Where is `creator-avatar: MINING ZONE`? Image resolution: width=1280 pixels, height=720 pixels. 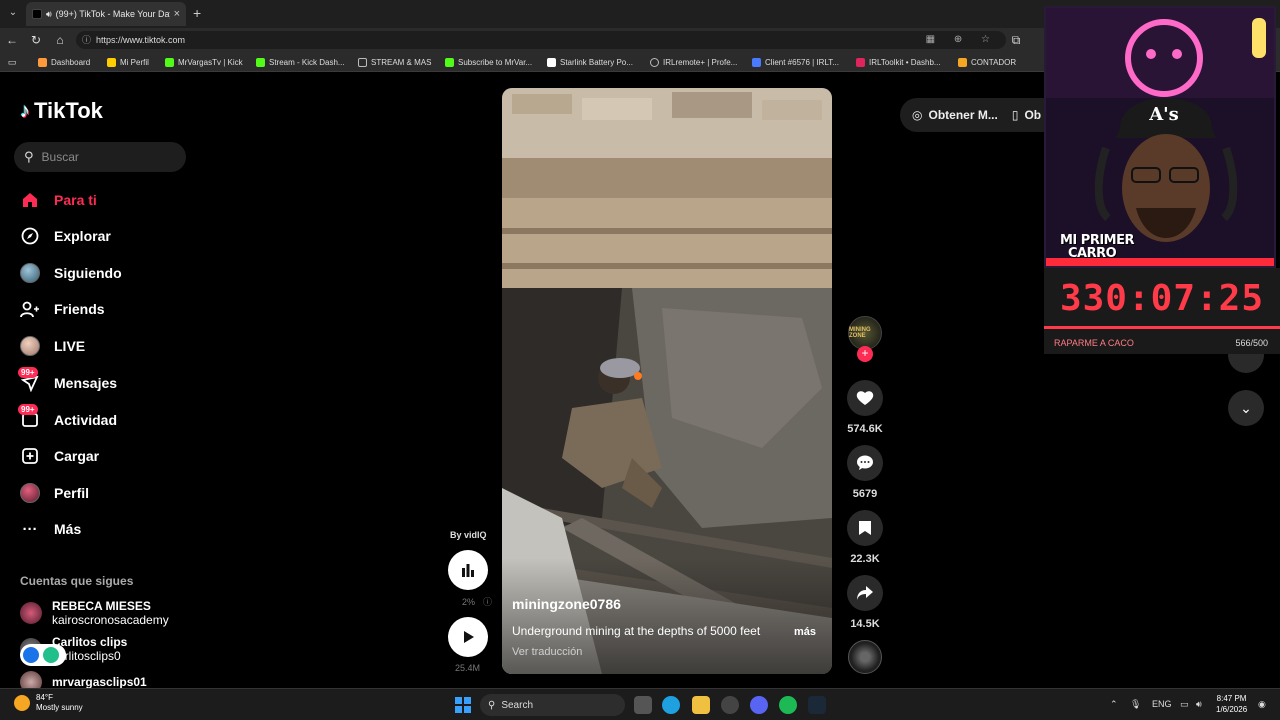
creator-avatar: MINING ZONE is located at coordinates (865, 333).